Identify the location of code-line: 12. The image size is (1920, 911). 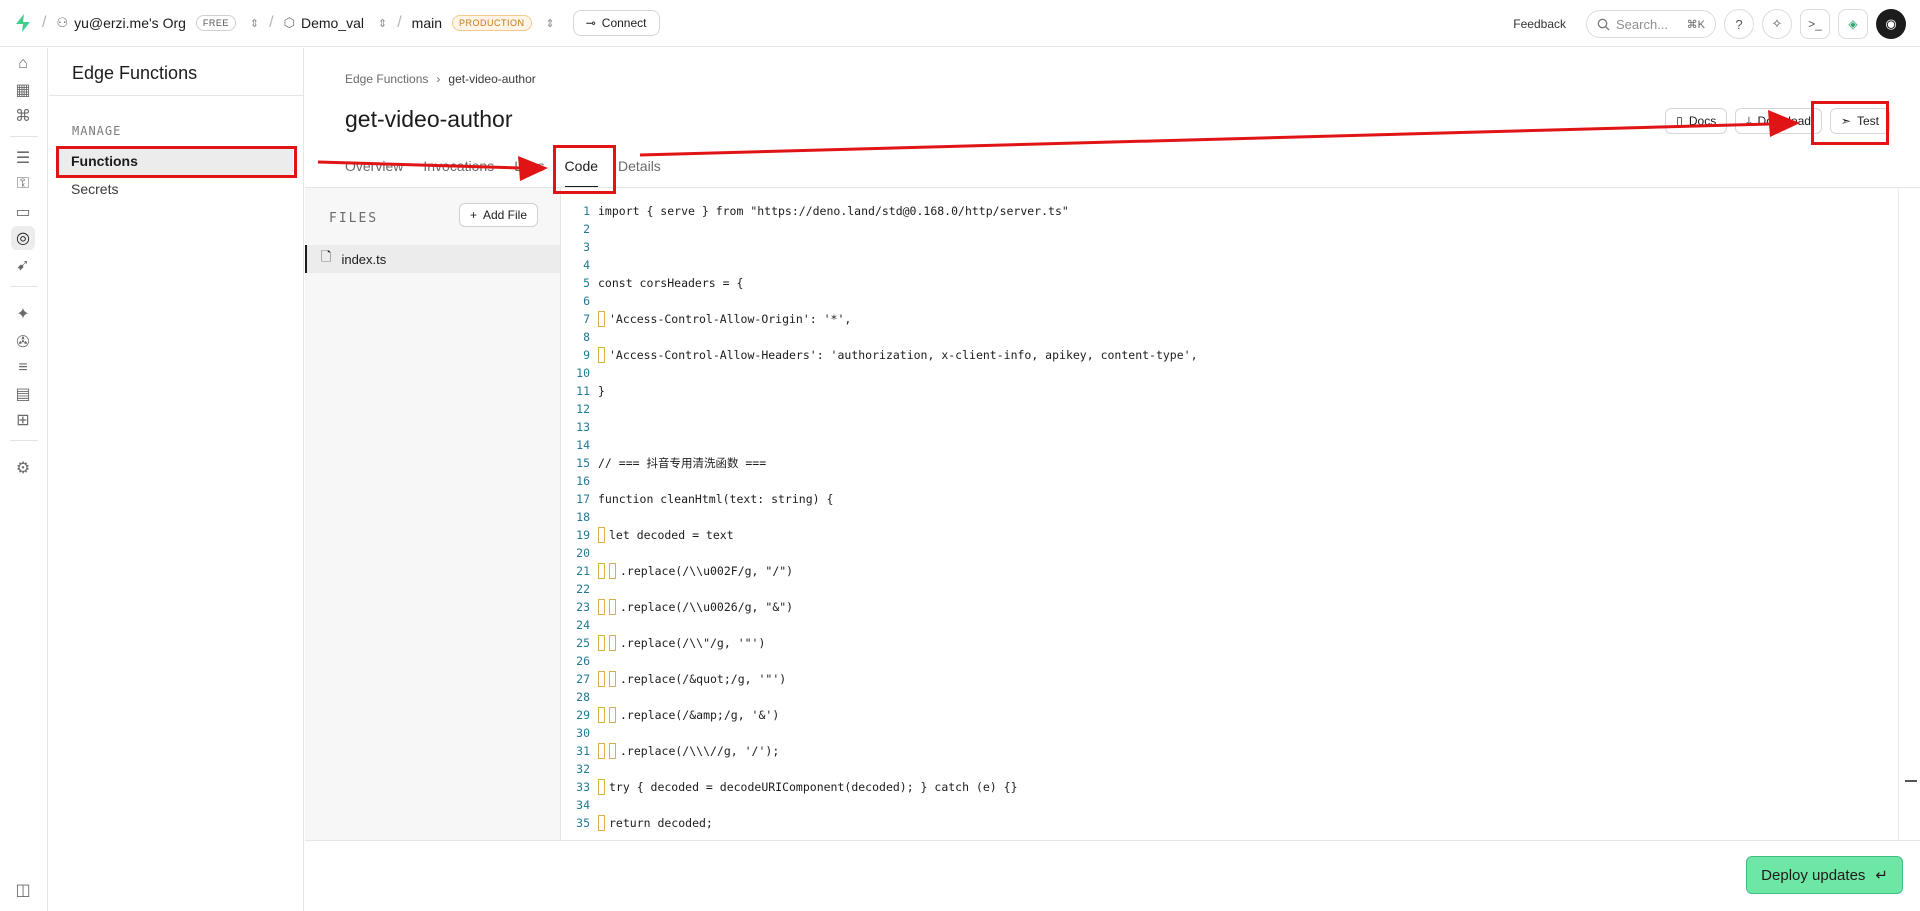
(580, 409).